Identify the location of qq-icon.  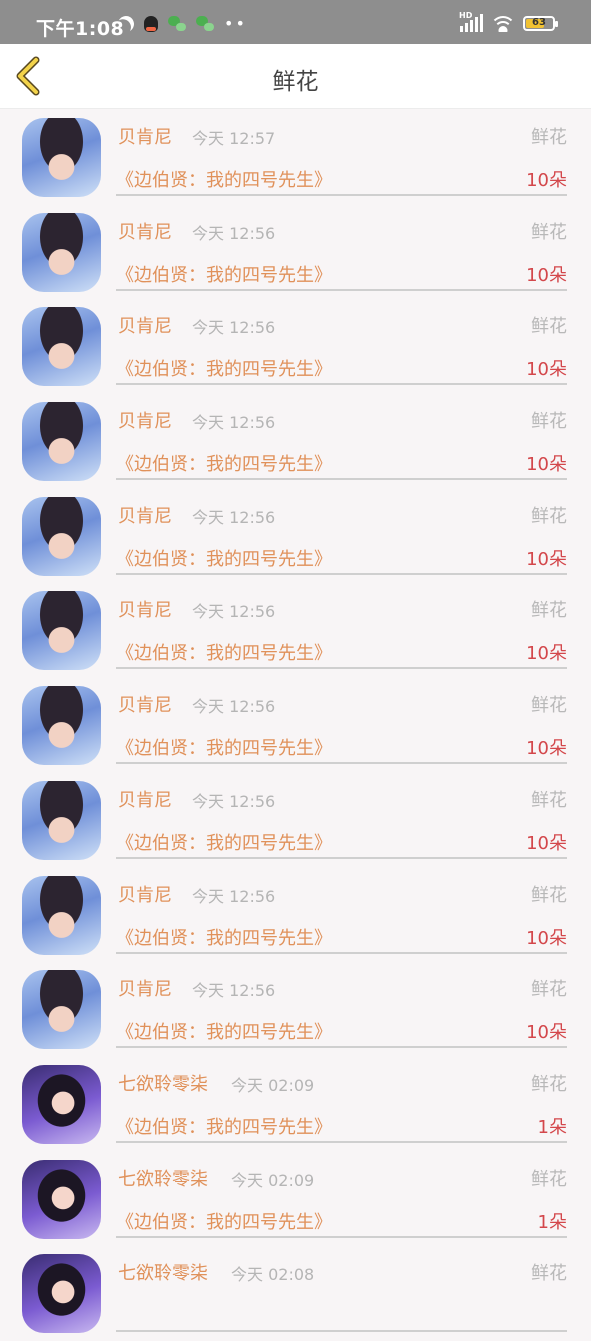
(151, 23).